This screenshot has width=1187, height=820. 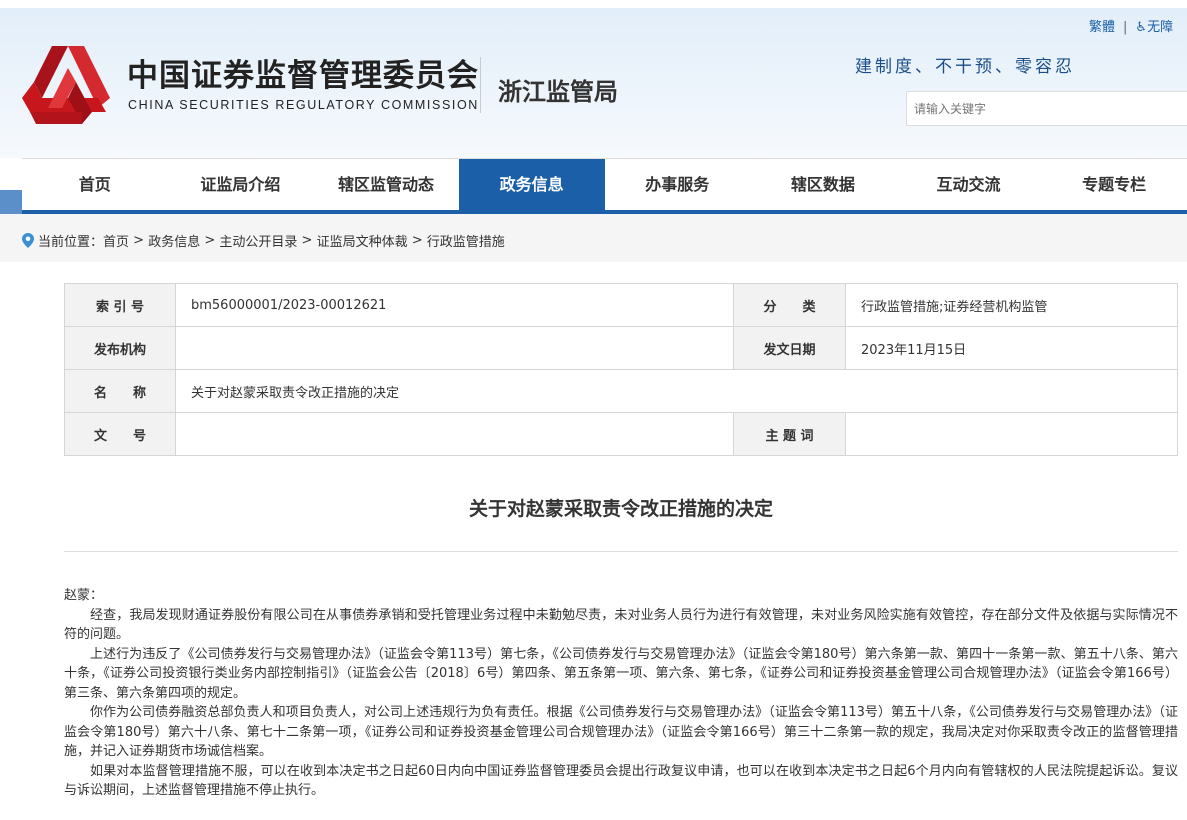 I want to click on issuer-value, so click(x=454, y=348).